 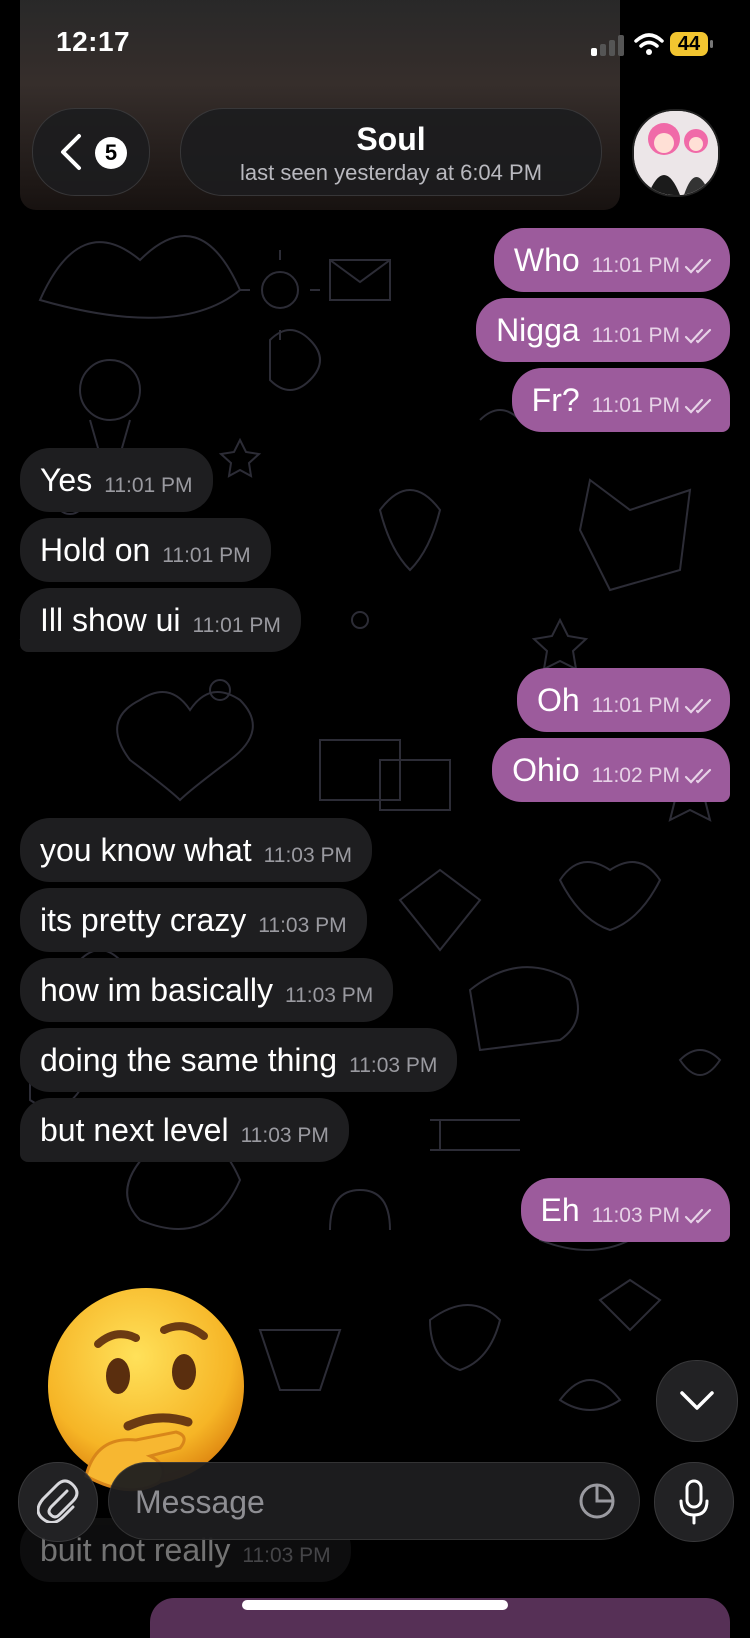 I want to click on message-text: how im basically, so click(x=156, y=989).